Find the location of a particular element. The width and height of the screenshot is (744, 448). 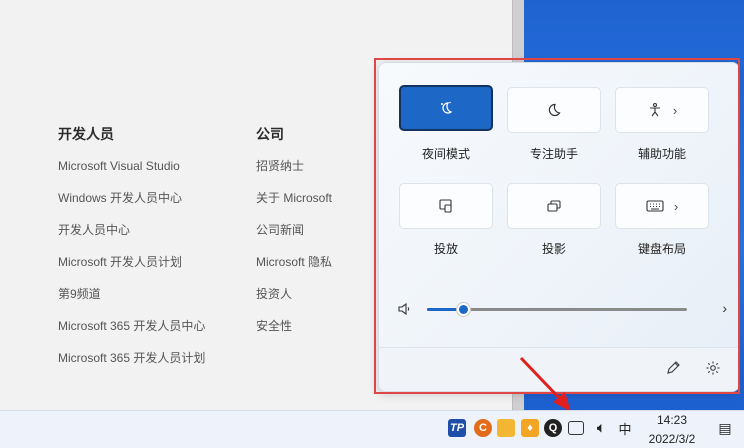

link-investors: 投资人 is located at coordinates (294, 294).